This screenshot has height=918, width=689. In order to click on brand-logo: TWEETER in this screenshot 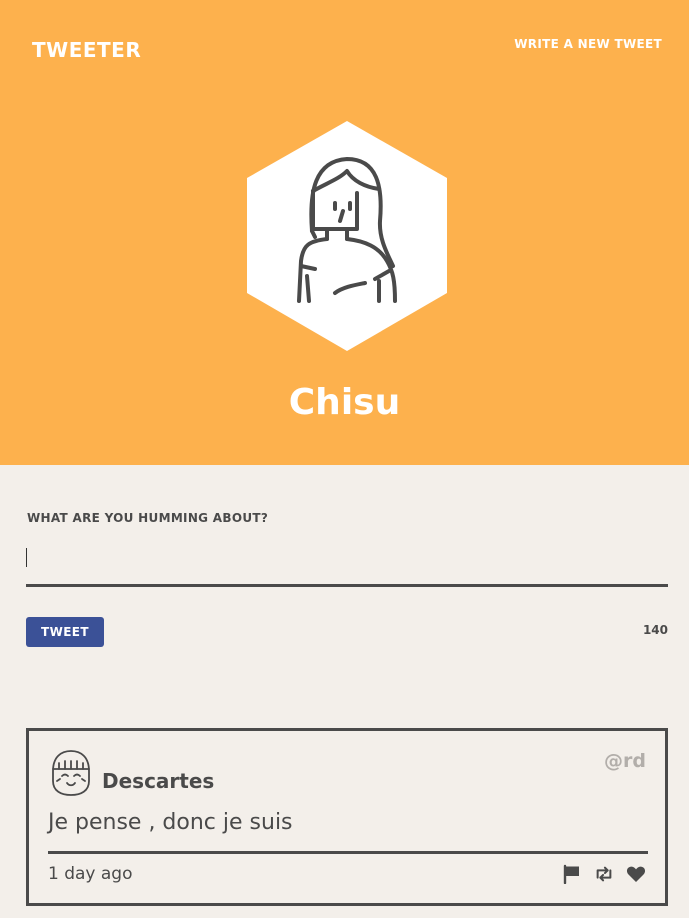, I will do `click(86, 50)`.